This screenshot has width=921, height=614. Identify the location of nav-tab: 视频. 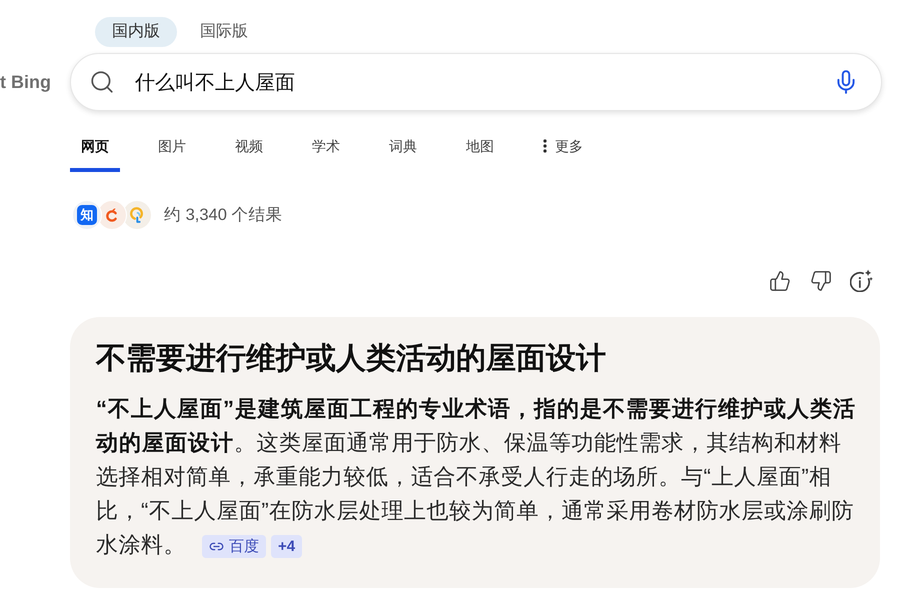
(249, 147).